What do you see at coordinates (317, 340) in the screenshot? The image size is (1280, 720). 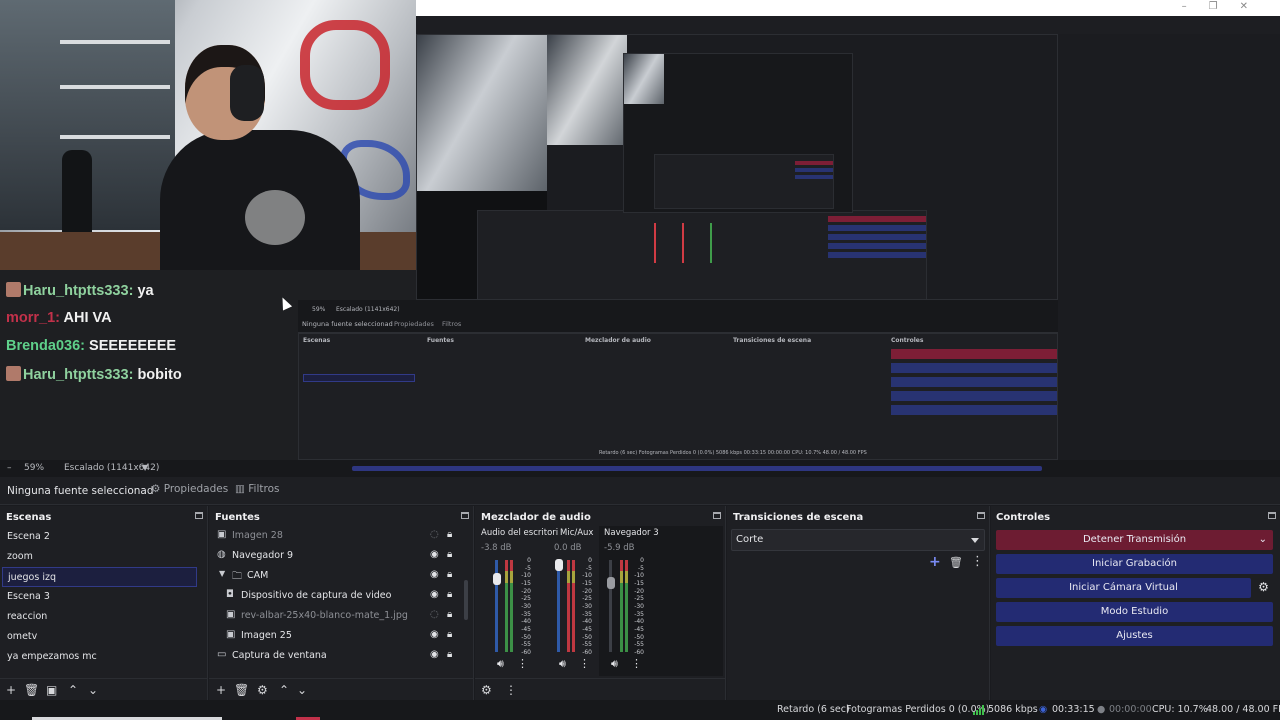 I see `nested-scenes-title: Escenas` at bounding box center [317, 340].